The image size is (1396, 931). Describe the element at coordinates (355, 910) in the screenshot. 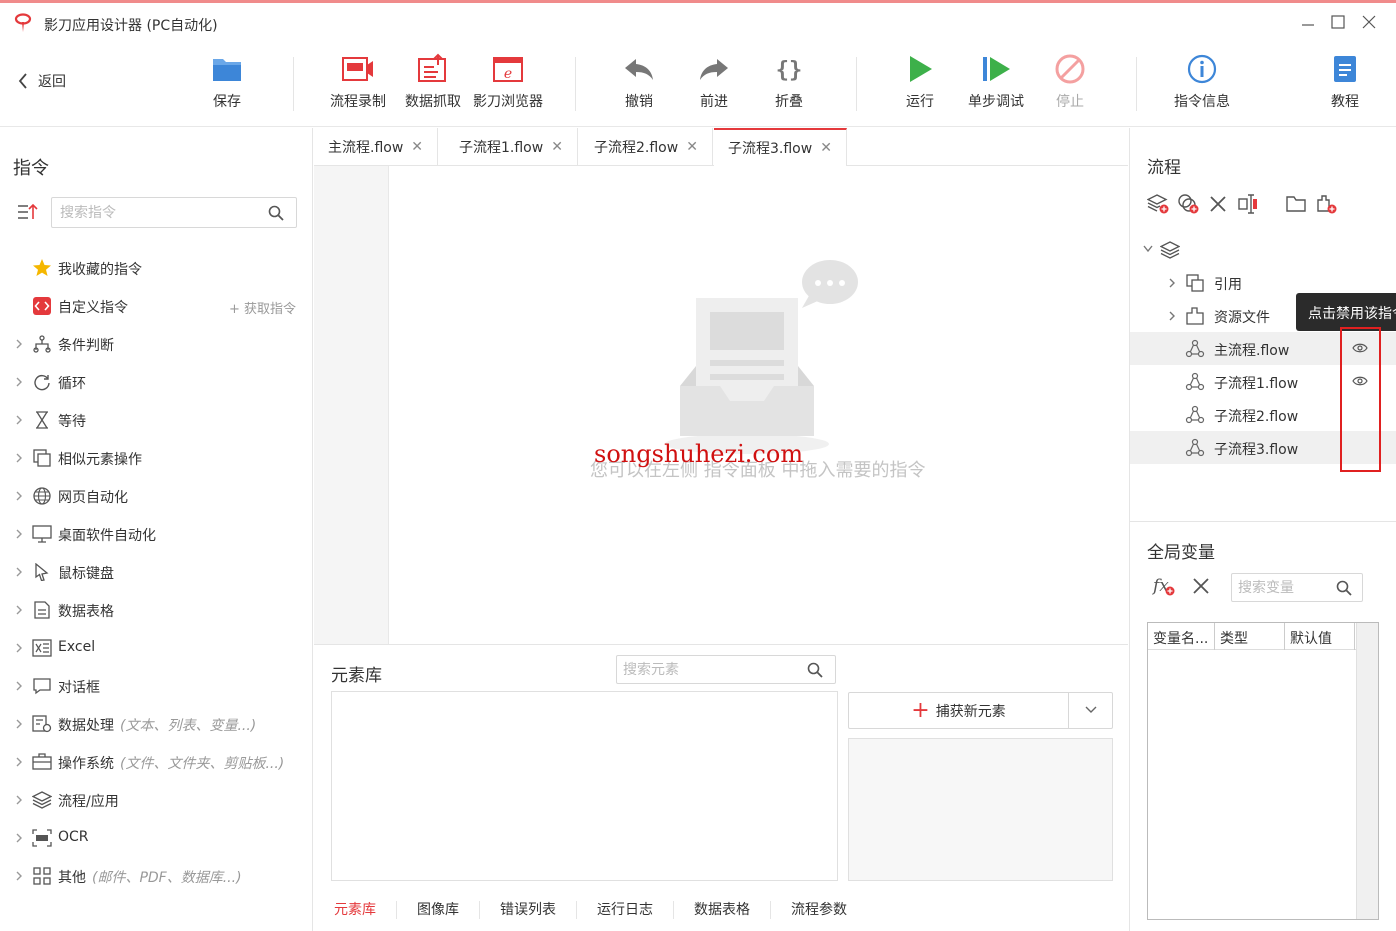

I see `bottom-tab-element-library: 元素库` at that location.